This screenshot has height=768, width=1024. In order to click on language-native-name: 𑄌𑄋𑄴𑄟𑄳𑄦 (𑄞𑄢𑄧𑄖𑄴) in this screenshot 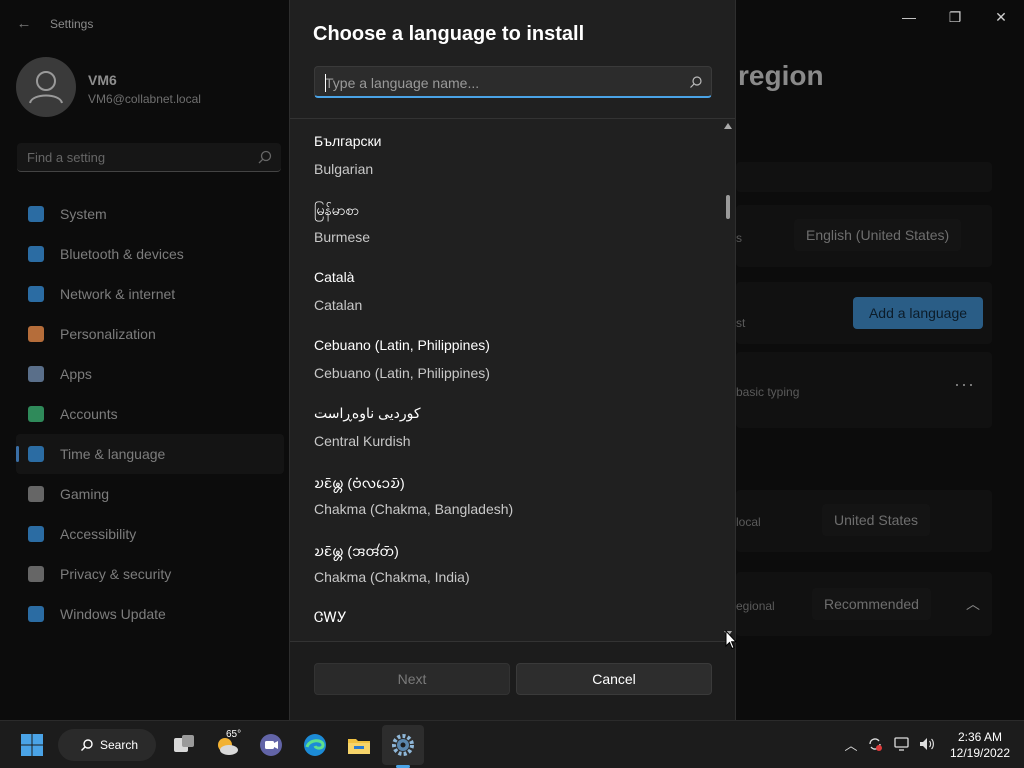, I will do `click(356, 551)`.